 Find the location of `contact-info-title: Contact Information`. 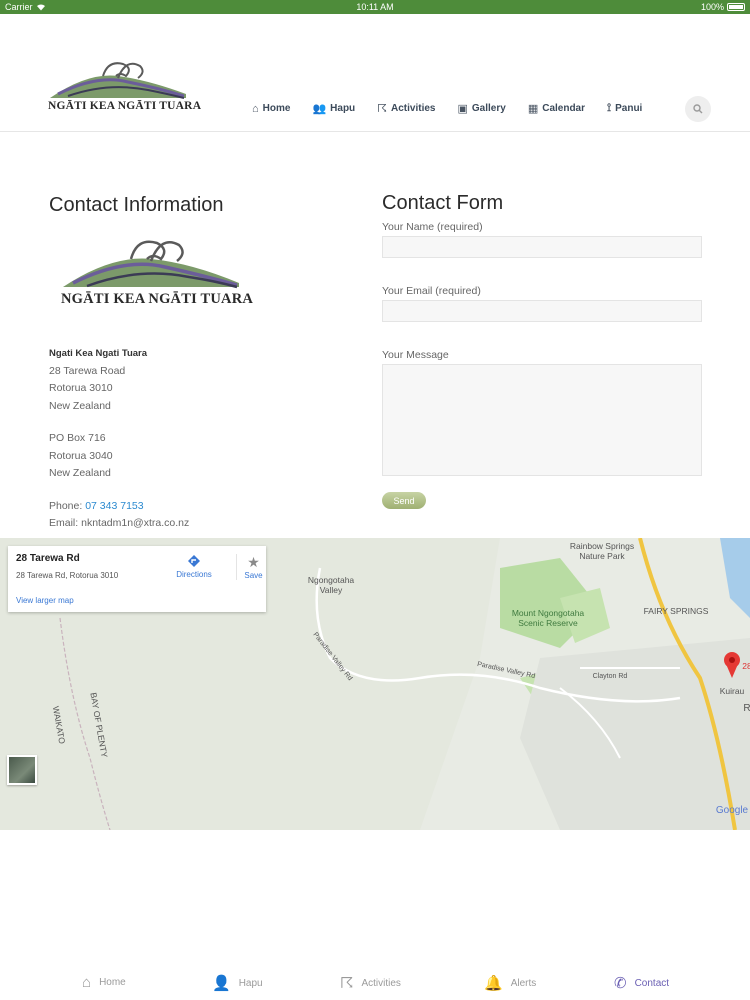

contact-info-title: Contact Information is located at coordinates (136, 205).